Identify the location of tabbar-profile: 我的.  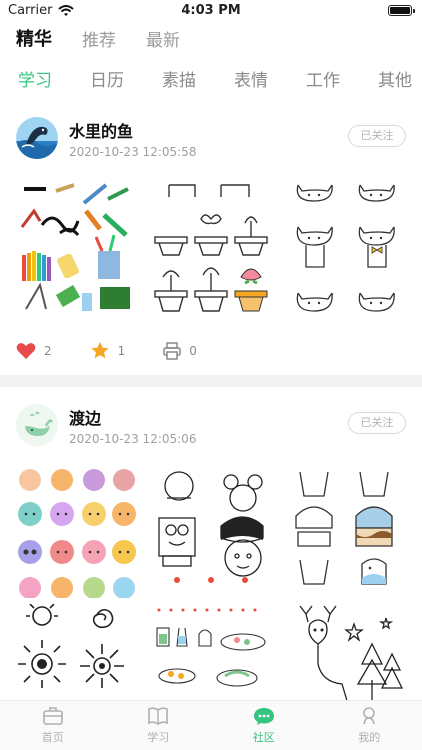
(369, 725).